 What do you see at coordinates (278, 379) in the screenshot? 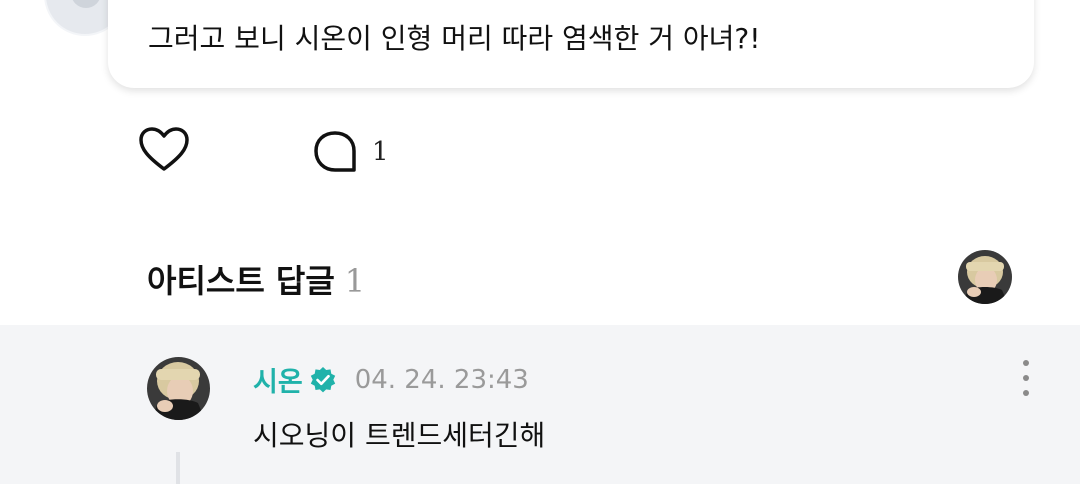
I see `artist-name: 시온` at bounding box center [278, 379].